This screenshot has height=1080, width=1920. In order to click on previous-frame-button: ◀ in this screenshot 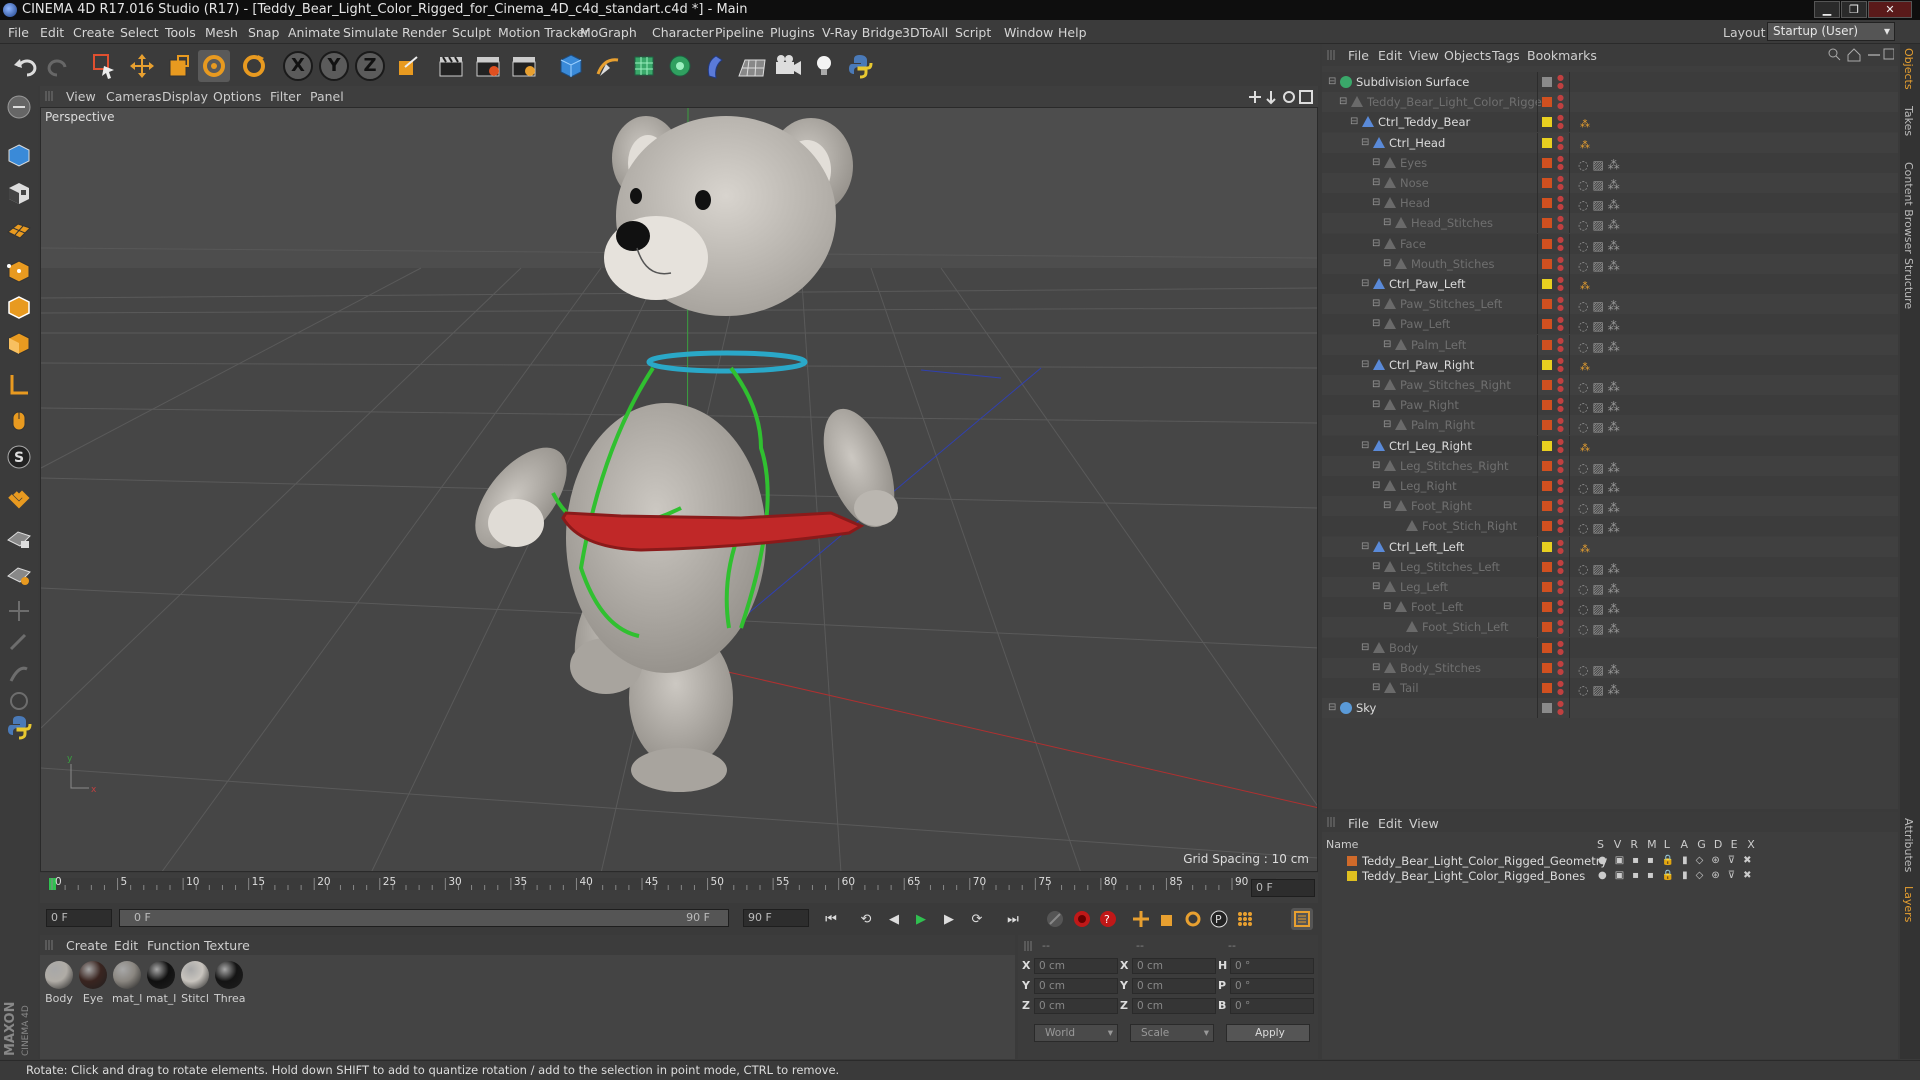, I will do `click(894, 919)`.